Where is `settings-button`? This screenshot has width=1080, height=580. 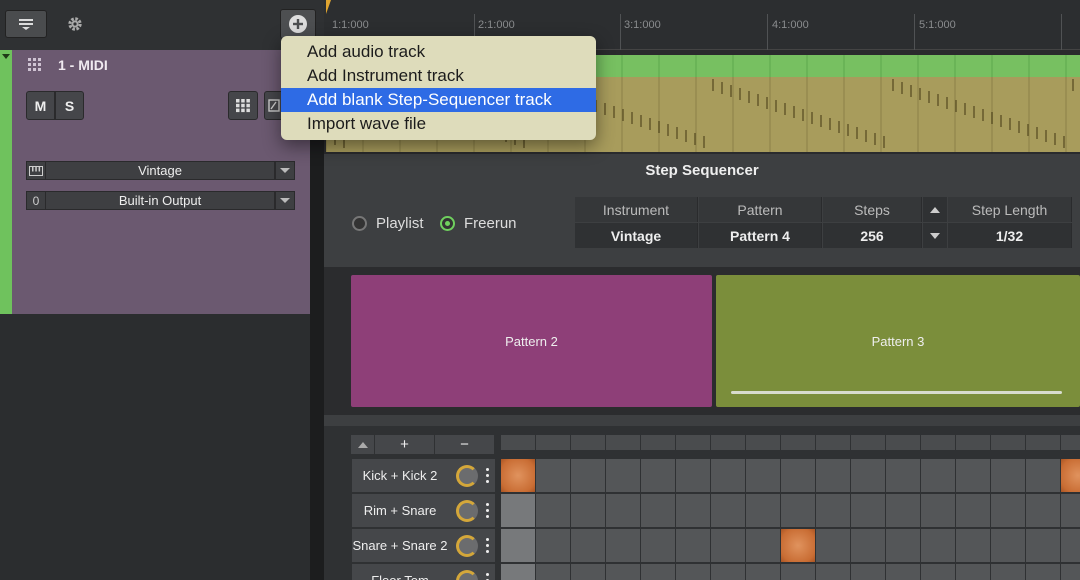
settings-button is located at coordinates (75, 24).